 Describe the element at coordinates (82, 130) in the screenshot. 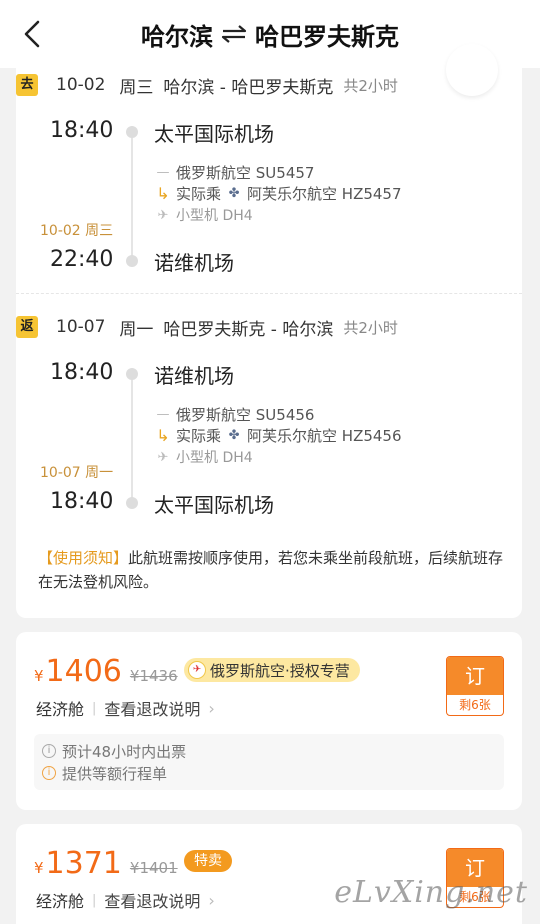

I see `outbound-dep-time: 18:40` at that location.